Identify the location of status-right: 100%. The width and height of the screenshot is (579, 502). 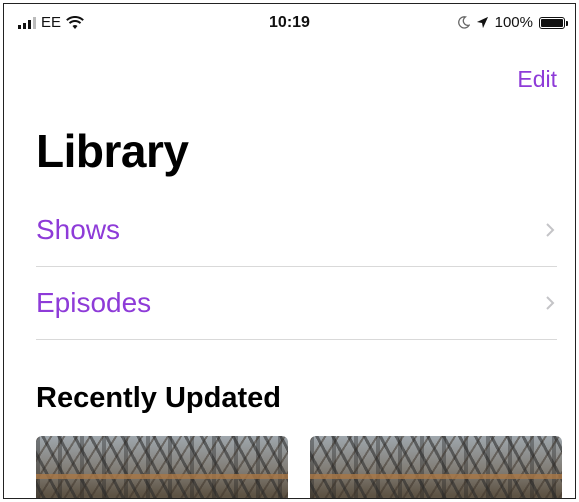
(512, 22).